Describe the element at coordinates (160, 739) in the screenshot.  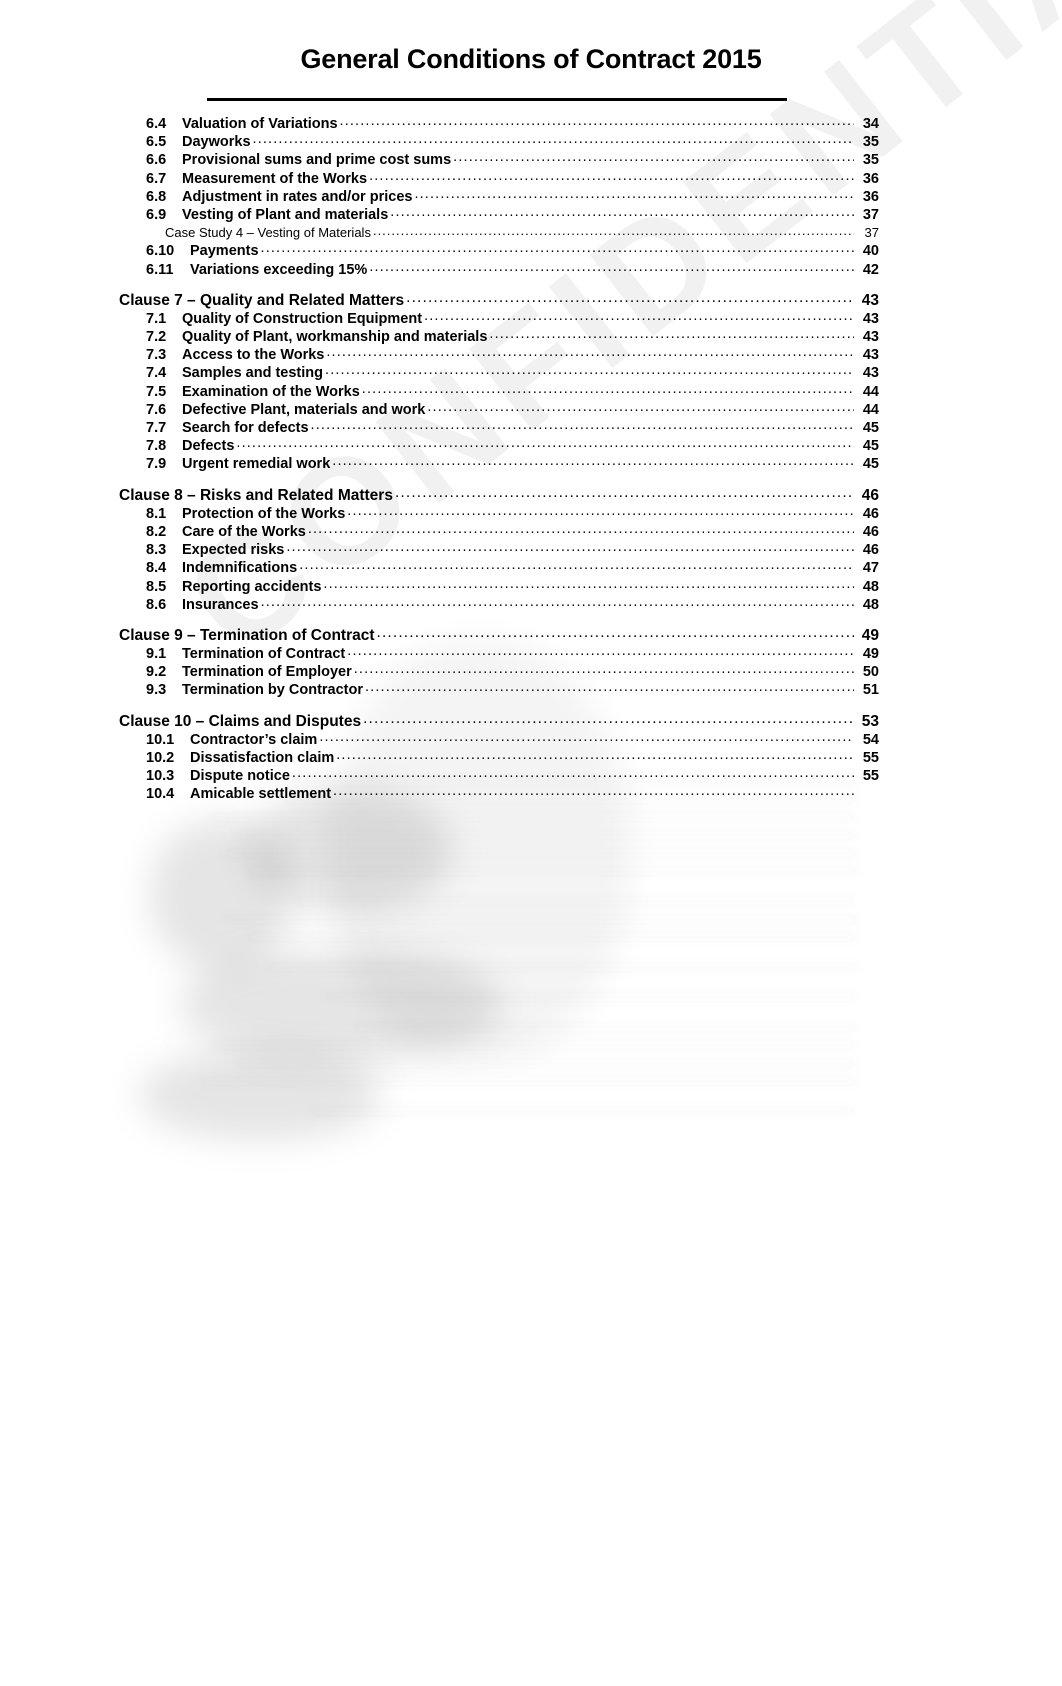
I see `toc-entry-number: 10.1` at that location.